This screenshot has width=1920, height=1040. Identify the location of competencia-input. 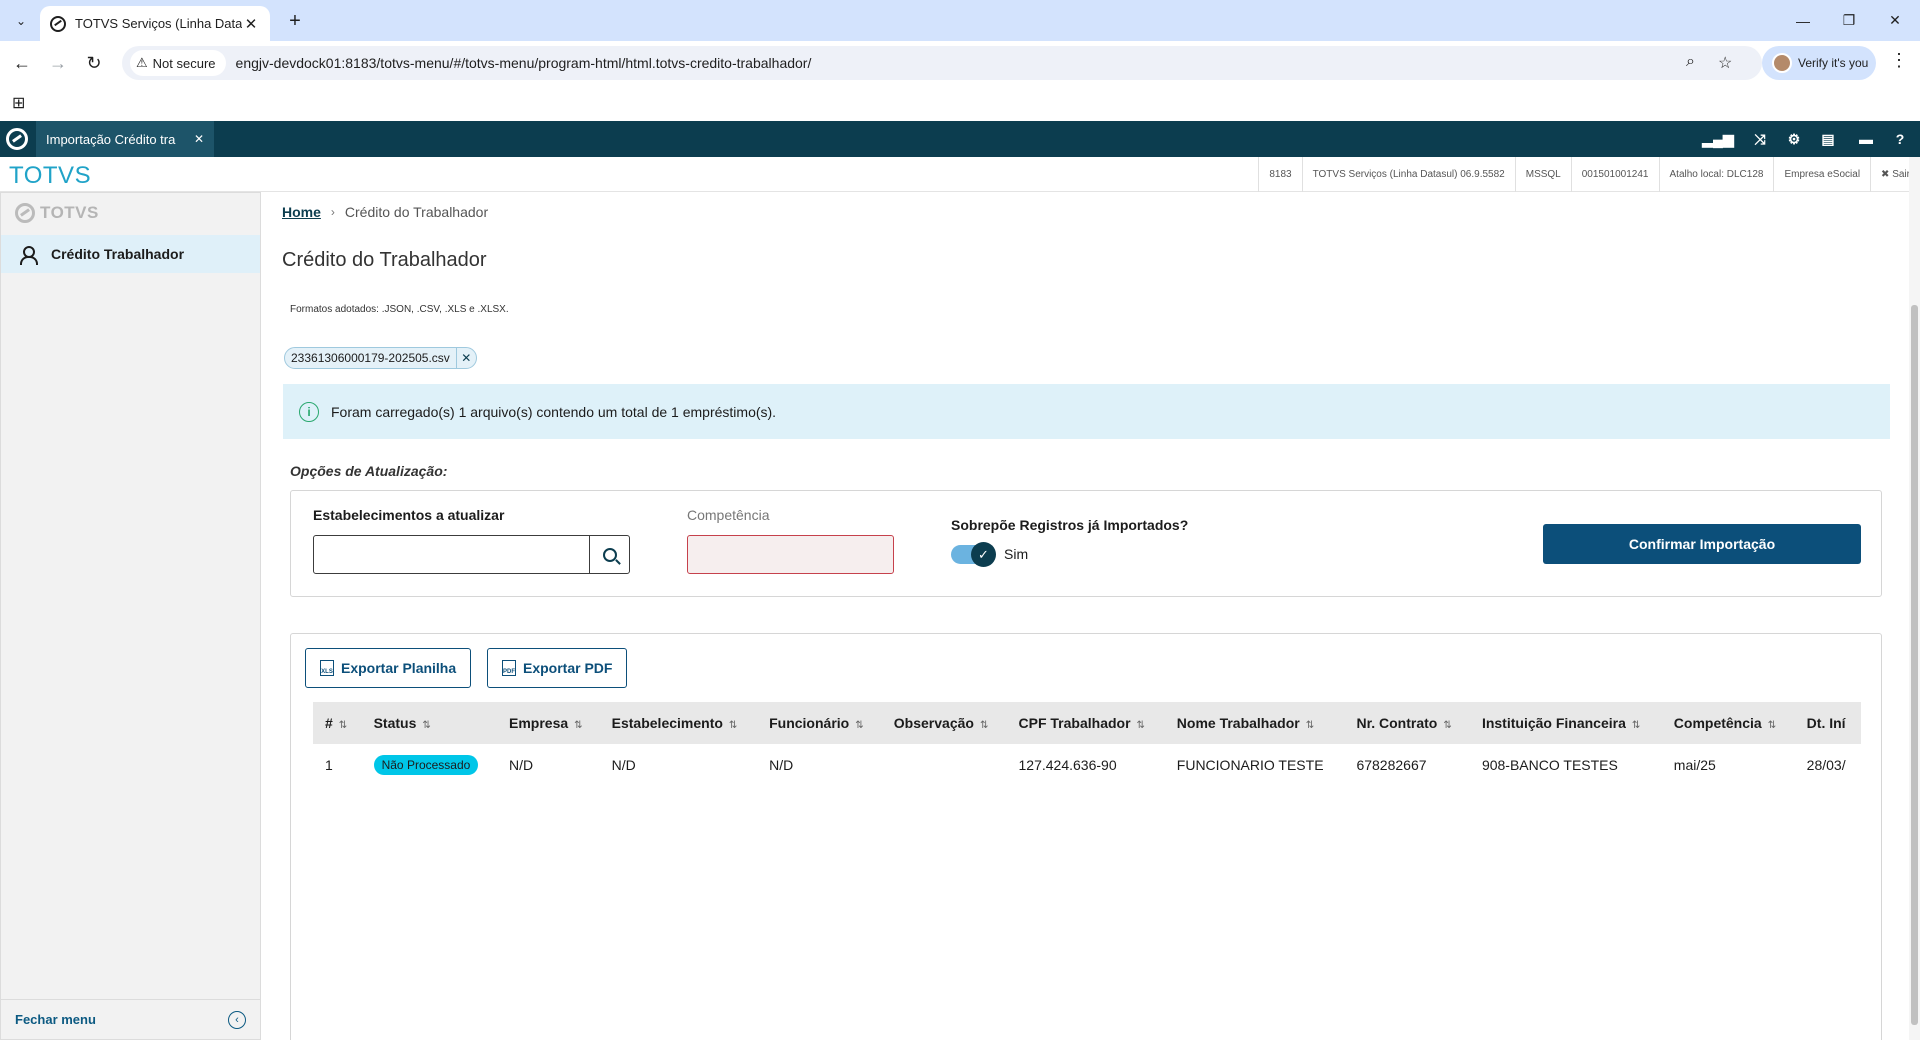
(790, 554).